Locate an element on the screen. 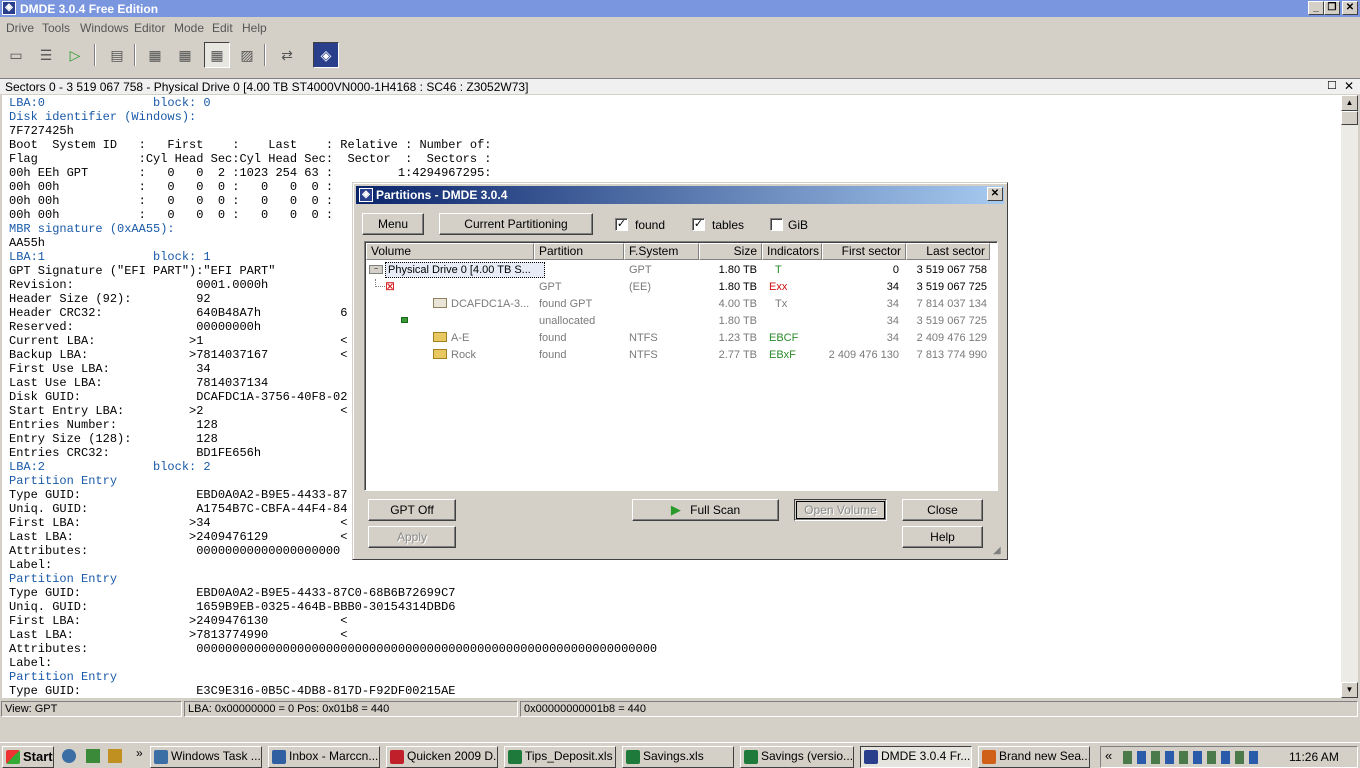 The width and height of the screenshot is (1360, 768). tray-chevron-icon: « is located at coordinates (1108, 755).